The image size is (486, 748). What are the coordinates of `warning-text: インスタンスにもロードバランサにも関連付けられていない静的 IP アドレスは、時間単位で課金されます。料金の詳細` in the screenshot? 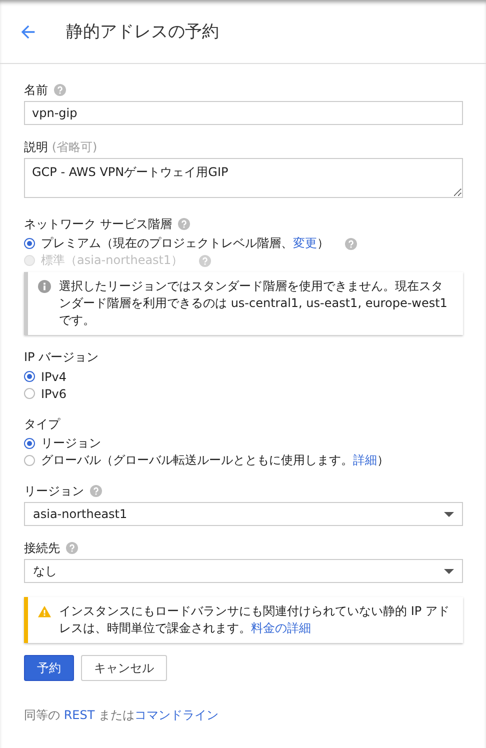 It's located at (254, 620).